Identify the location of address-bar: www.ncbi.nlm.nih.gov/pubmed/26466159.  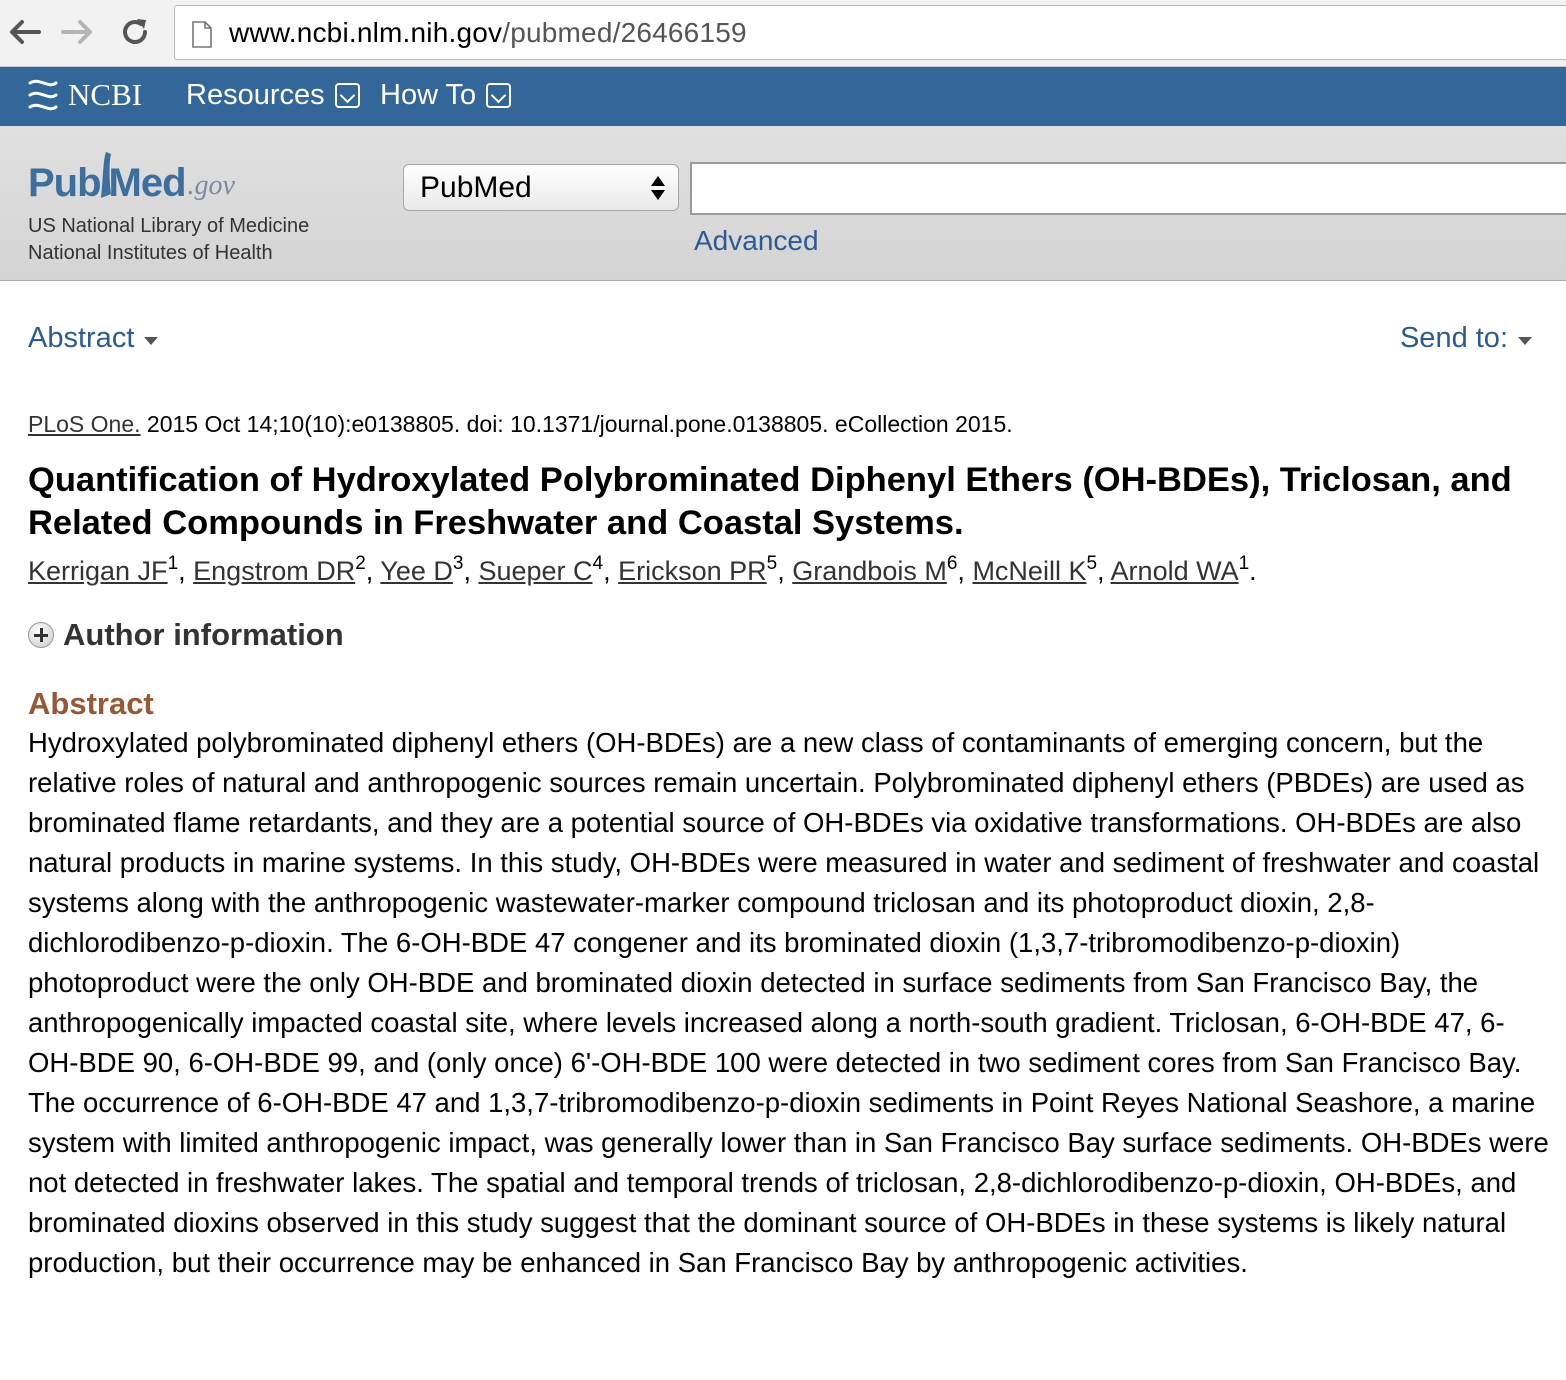
(870, 32).